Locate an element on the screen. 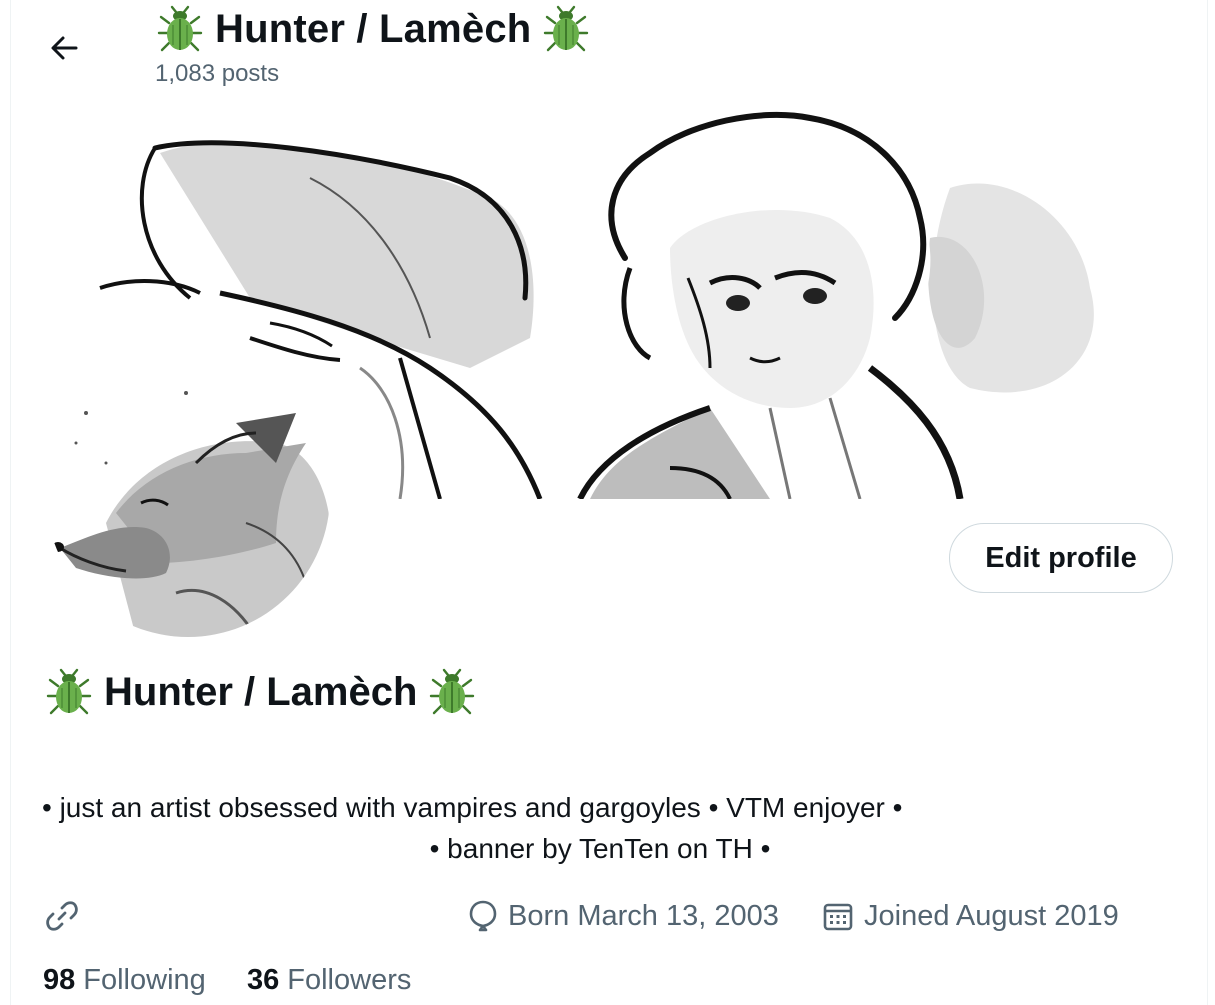 The width and height of the screenshot is (1215, 1005). post-count: 1,083 posts is located at coordinates (217, 73).